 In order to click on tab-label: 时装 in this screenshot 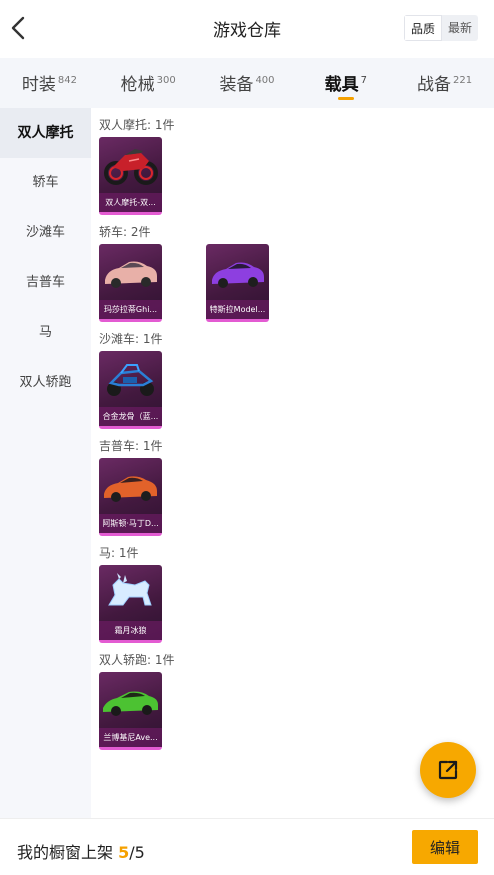, I will do `click(38, 85)`.